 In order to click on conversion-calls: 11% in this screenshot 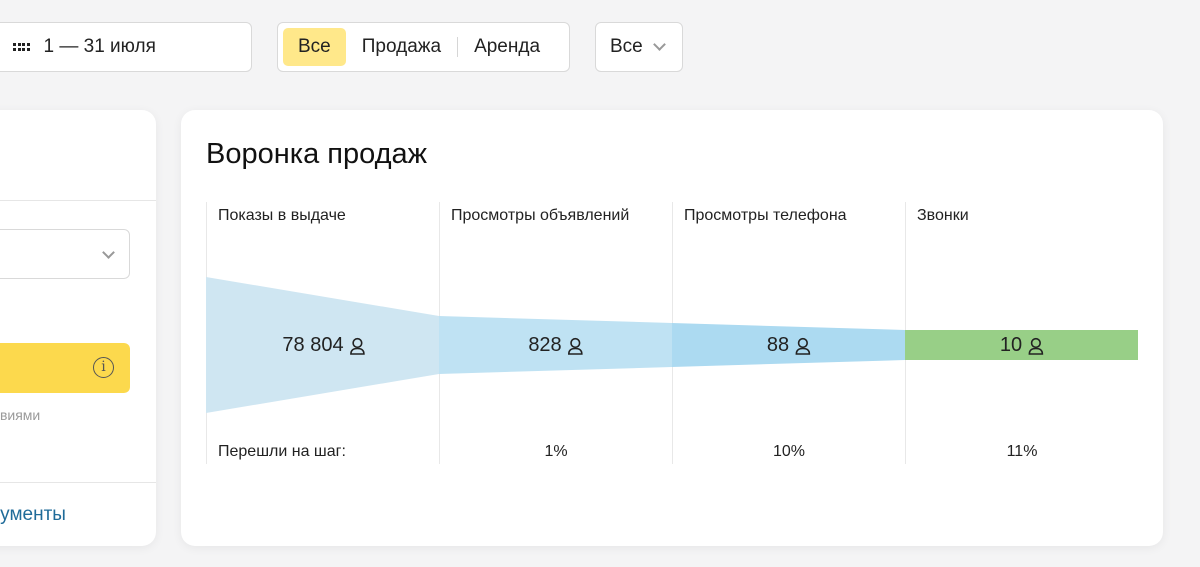, I will do `click(1022, 451)`.